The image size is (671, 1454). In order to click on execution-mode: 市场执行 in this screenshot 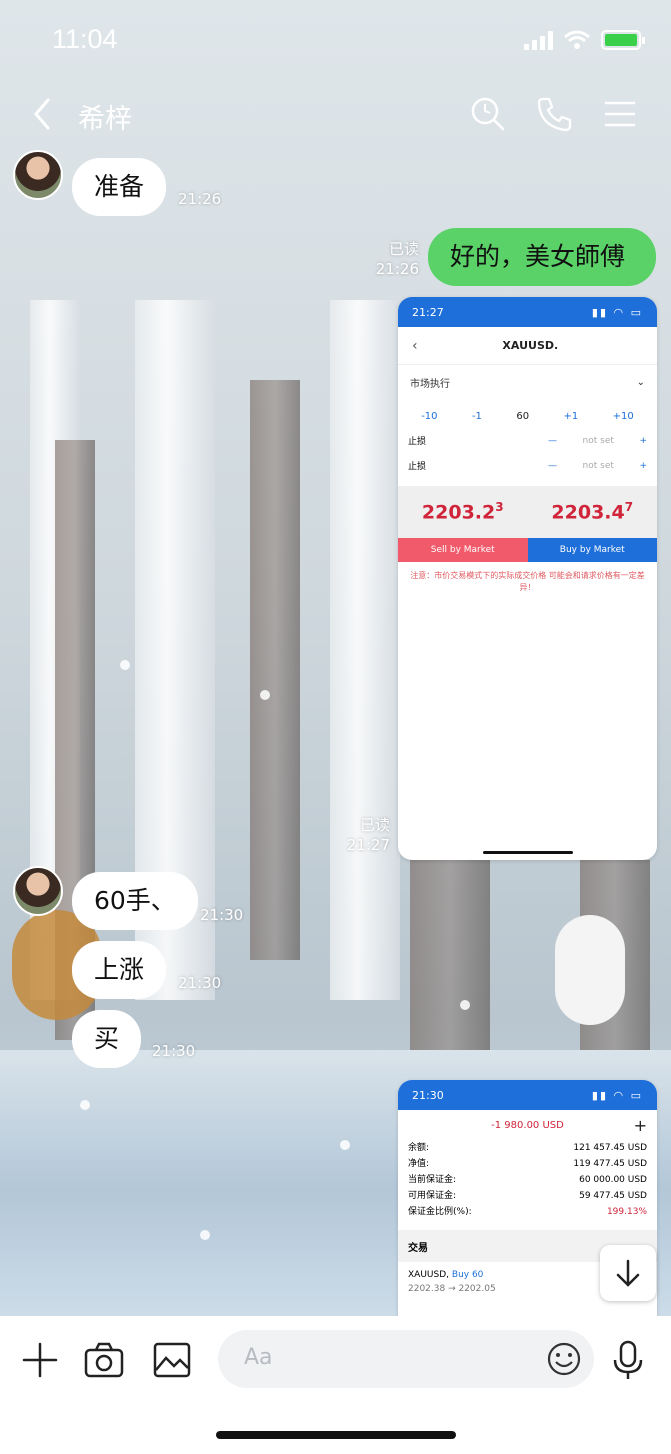, I will do `click(430, 384)`.